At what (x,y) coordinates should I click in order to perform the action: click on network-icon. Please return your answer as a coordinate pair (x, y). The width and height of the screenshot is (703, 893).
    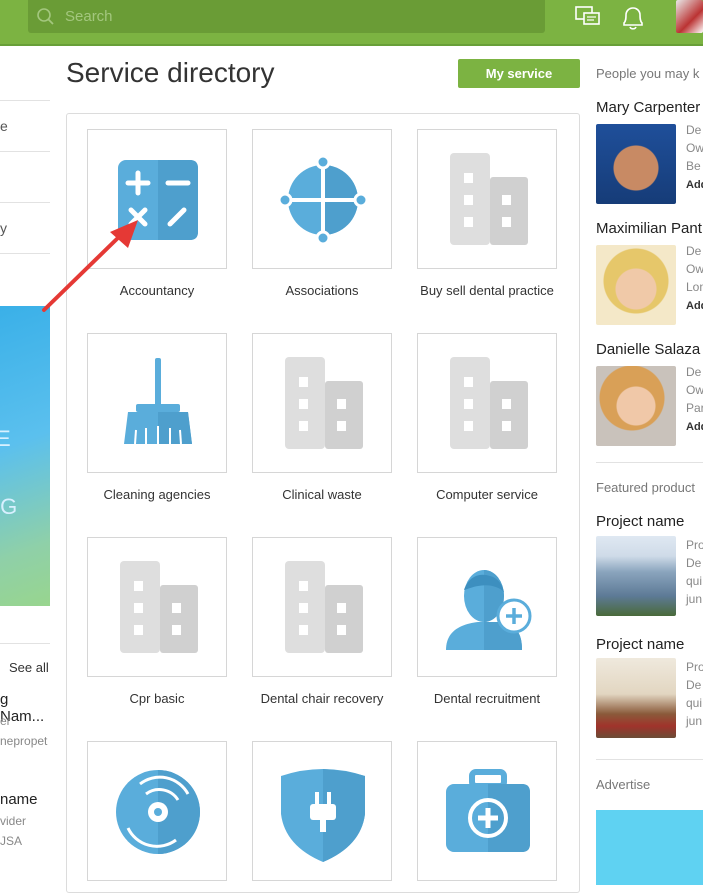
    Looking at the image, I should click on (323, 200).